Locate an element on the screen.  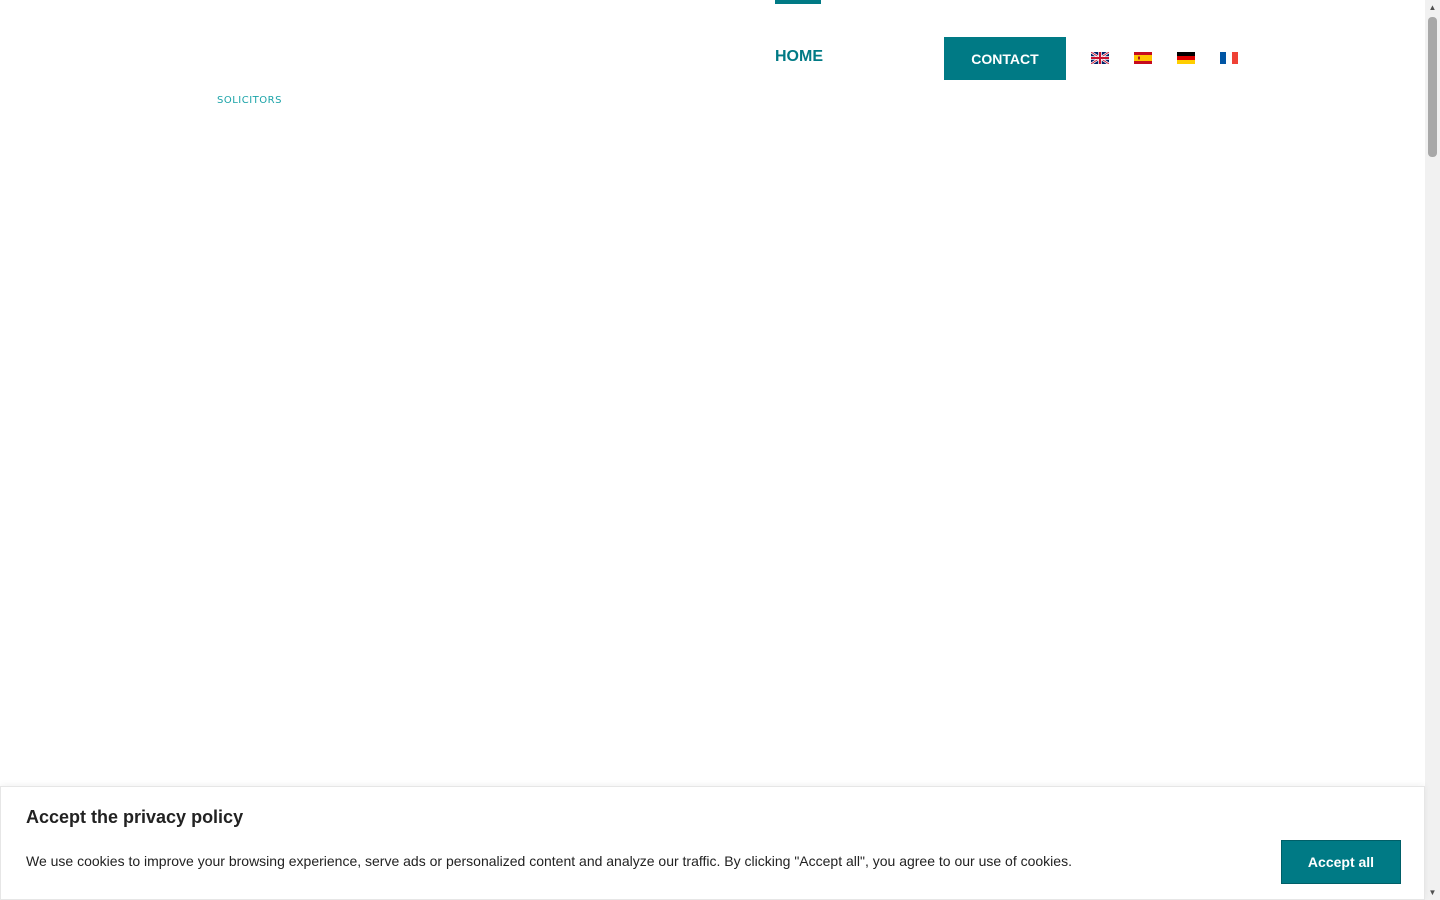
contact-button: CONTACT is located at coordinates (1005, 58).